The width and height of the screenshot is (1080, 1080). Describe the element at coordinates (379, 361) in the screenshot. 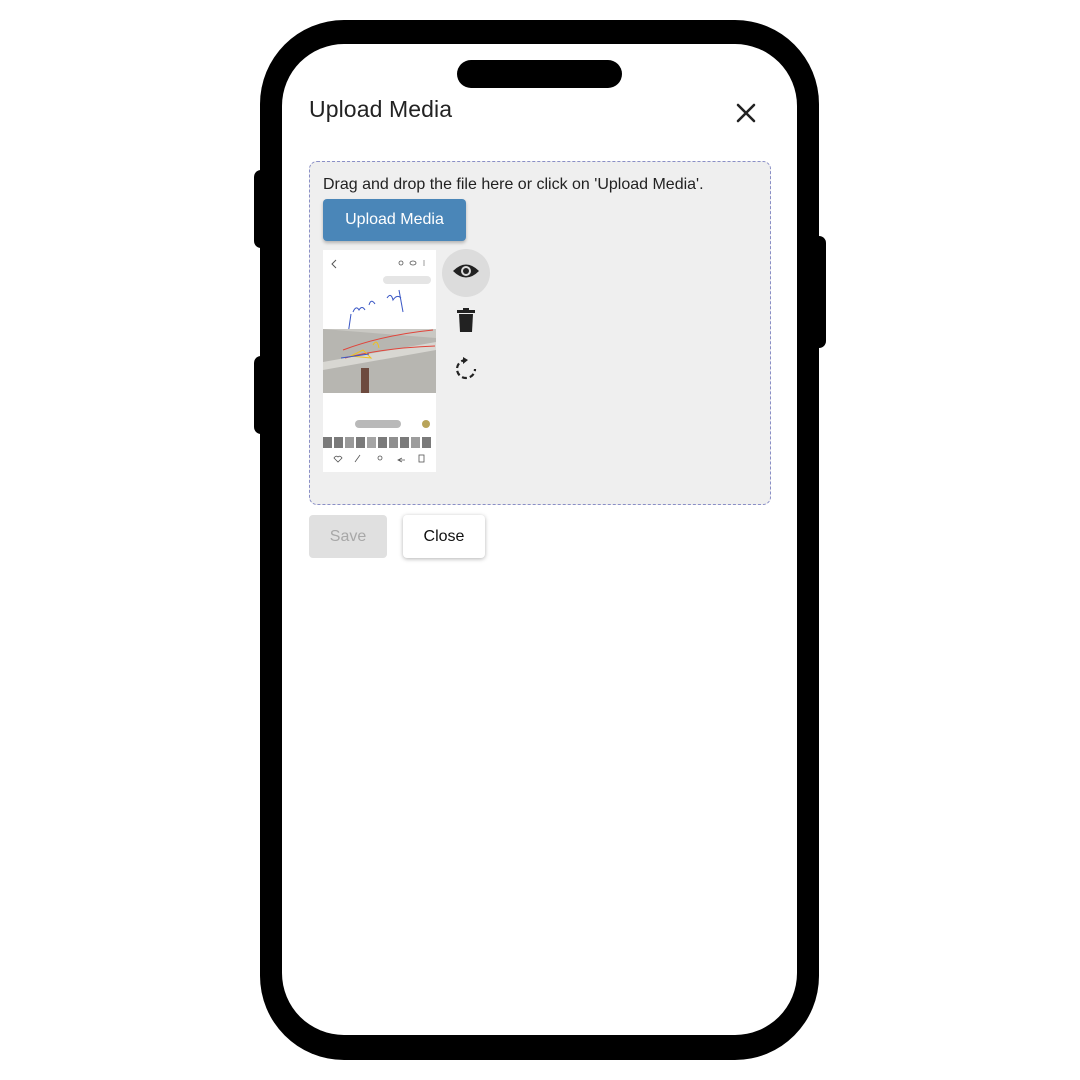

I see `media-thumbnail` at that location.